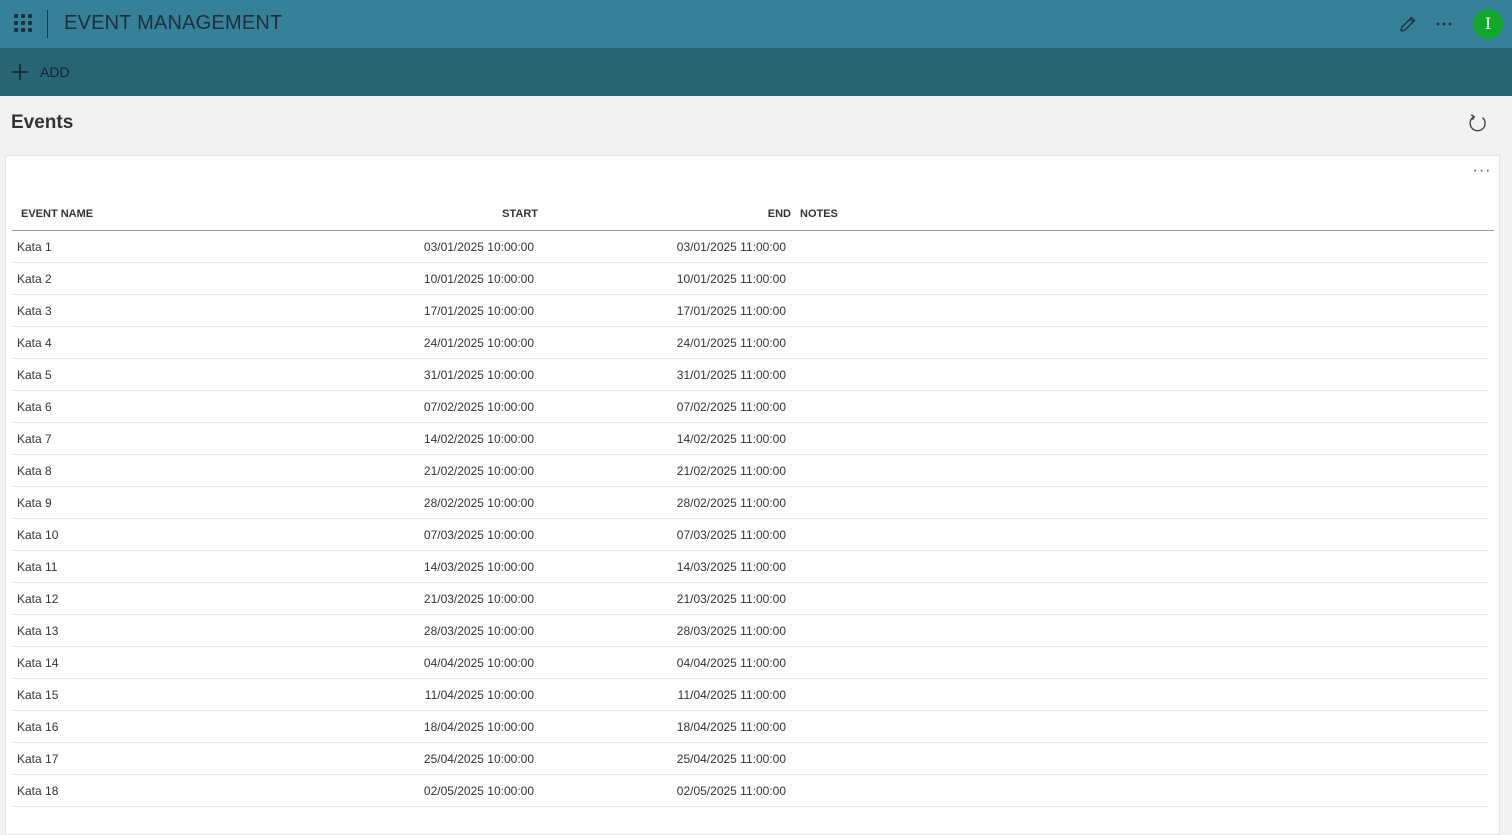 This screenshot has height=835, width=1512. I want to click on cell-start: 02/05/2025 10:00:00, so click(478, 791).